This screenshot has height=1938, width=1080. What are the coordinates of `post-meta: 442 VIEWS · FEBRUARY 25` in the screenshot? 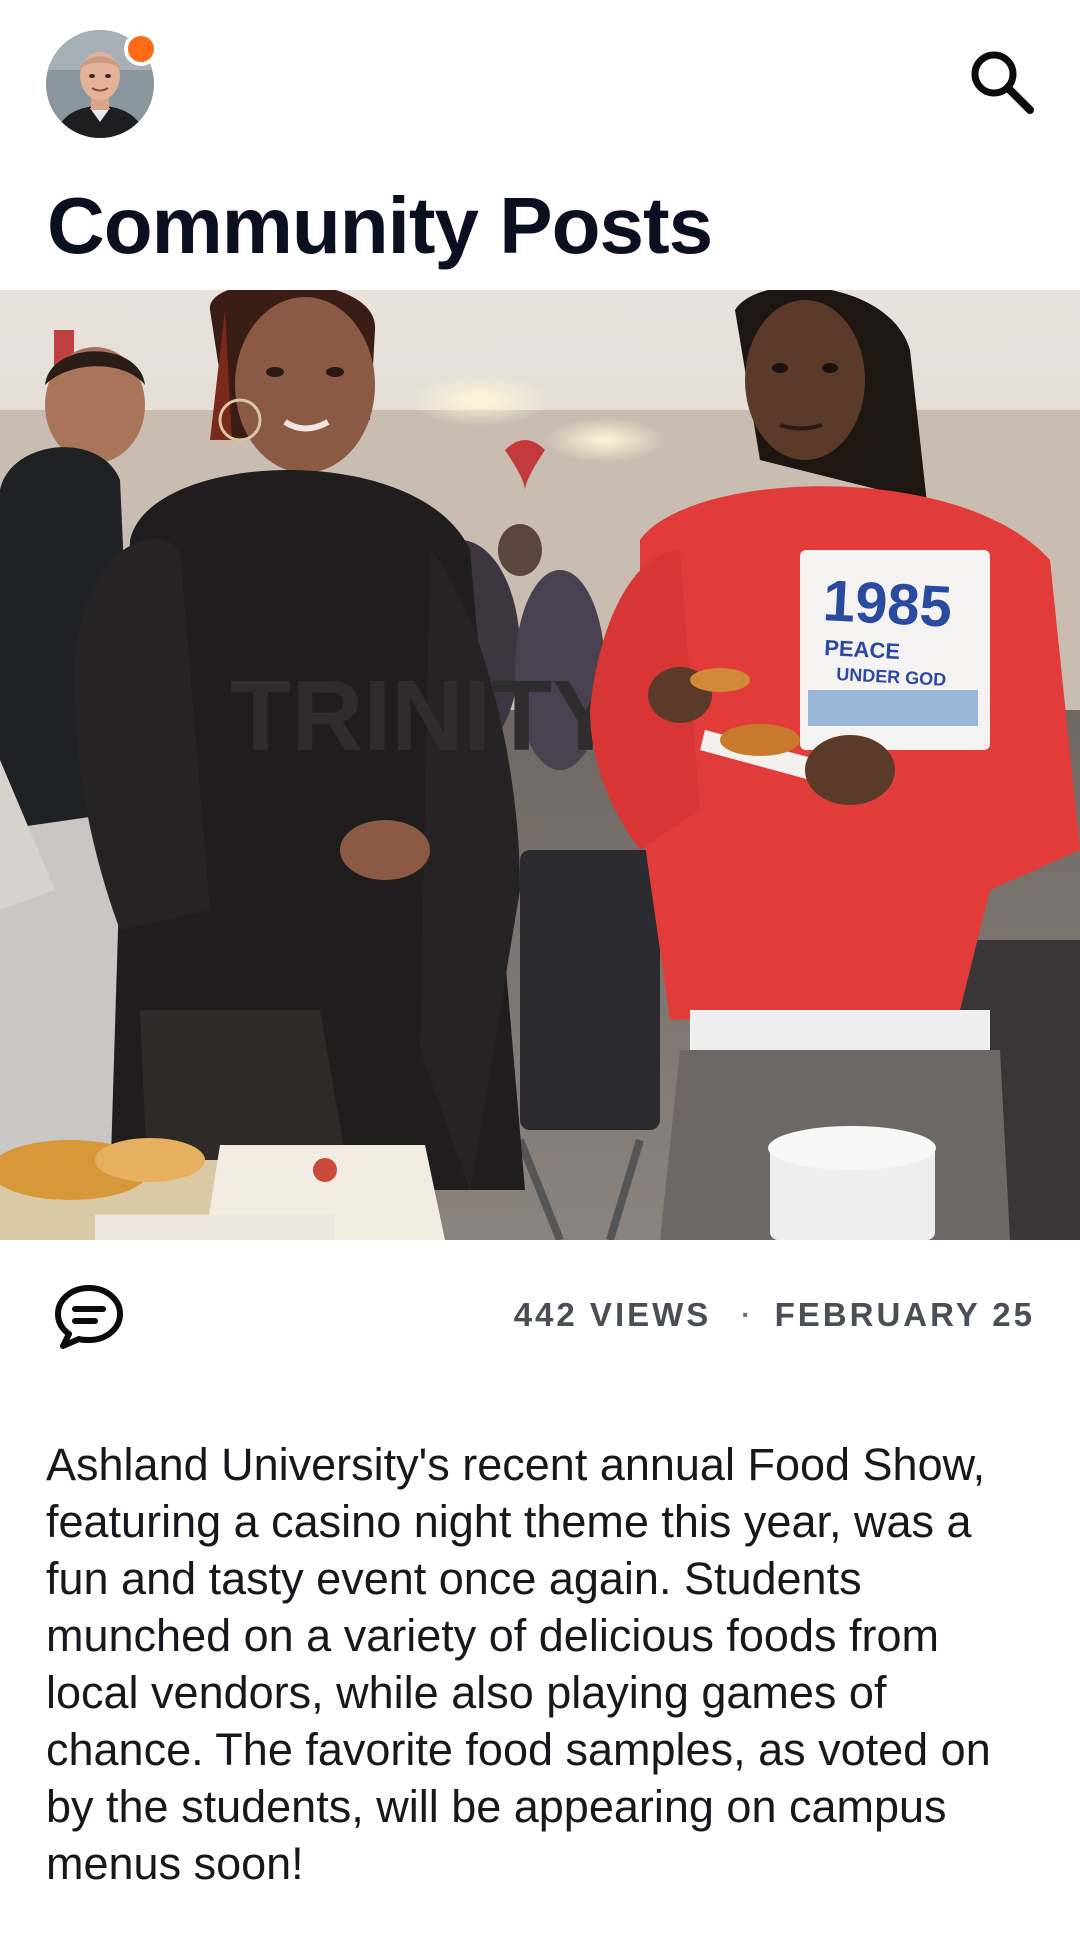 It's located at (774, 1315).